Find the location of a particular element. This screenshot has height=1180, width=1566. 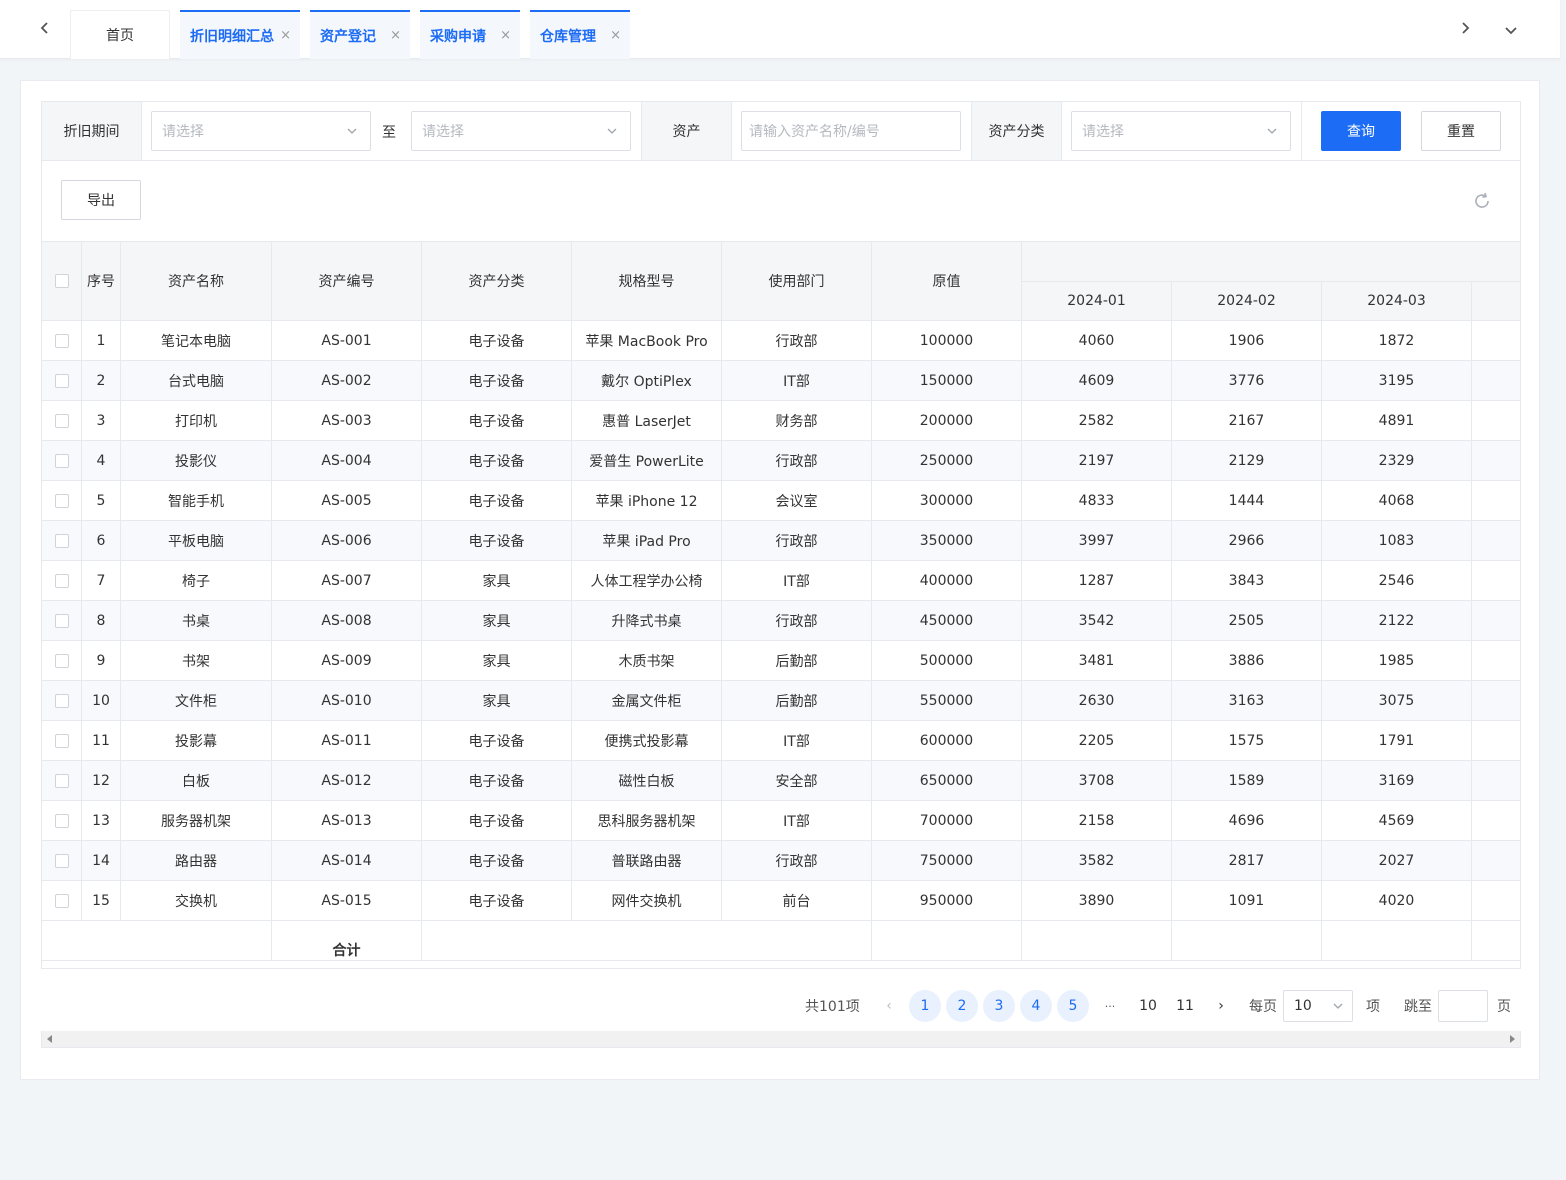

scroll-left-arrow-icon is located at coordinates (50, 1039).